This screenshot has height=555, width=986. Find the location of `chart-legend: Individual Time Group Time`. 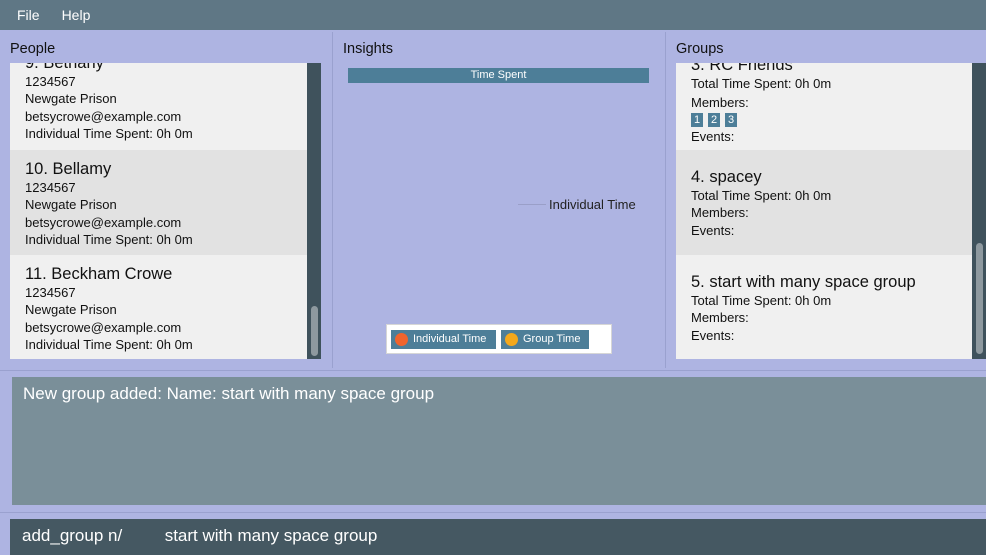

chart-legend: Individual Time Group Time is located at coordinates (499, 339).